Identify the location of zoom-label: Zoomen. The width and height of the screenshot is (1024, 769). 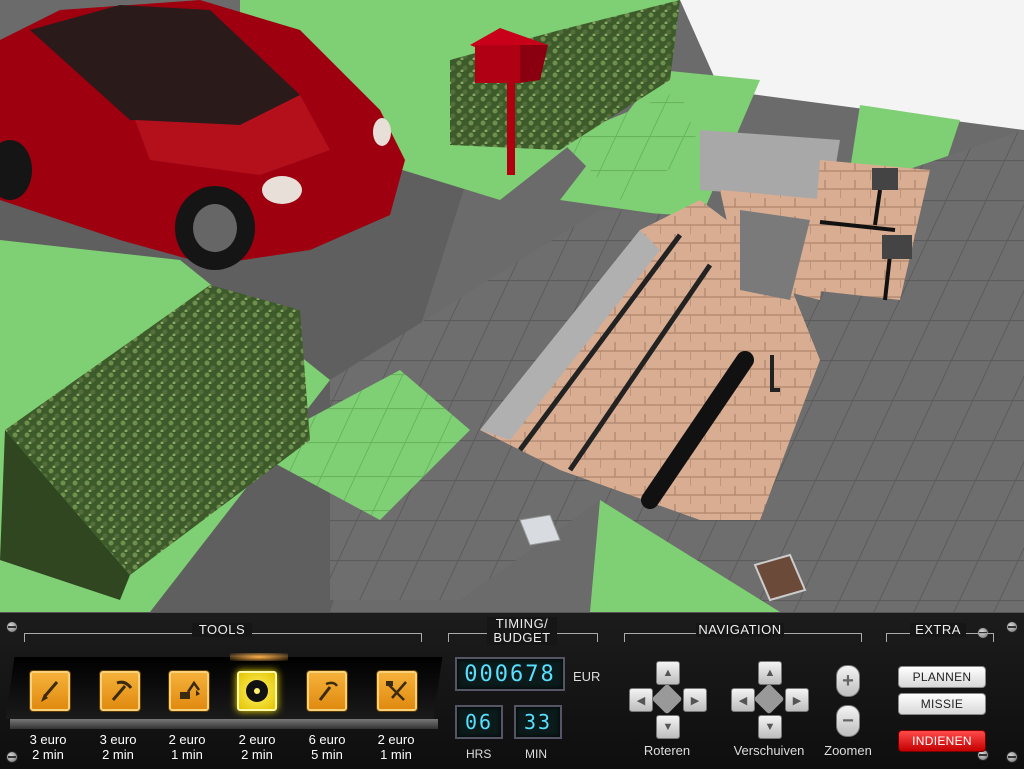
(848, 750).